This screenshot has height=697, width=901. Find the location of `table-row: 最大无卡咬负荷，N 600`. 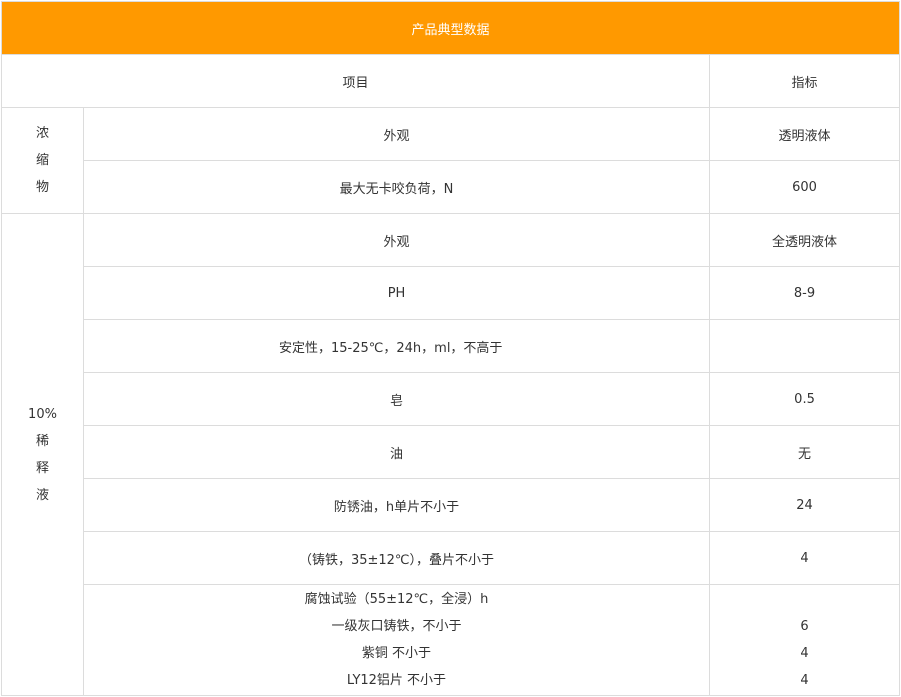

table-row: 最大无卡咬负荷，N 600 is located at coordinates (451, 187).